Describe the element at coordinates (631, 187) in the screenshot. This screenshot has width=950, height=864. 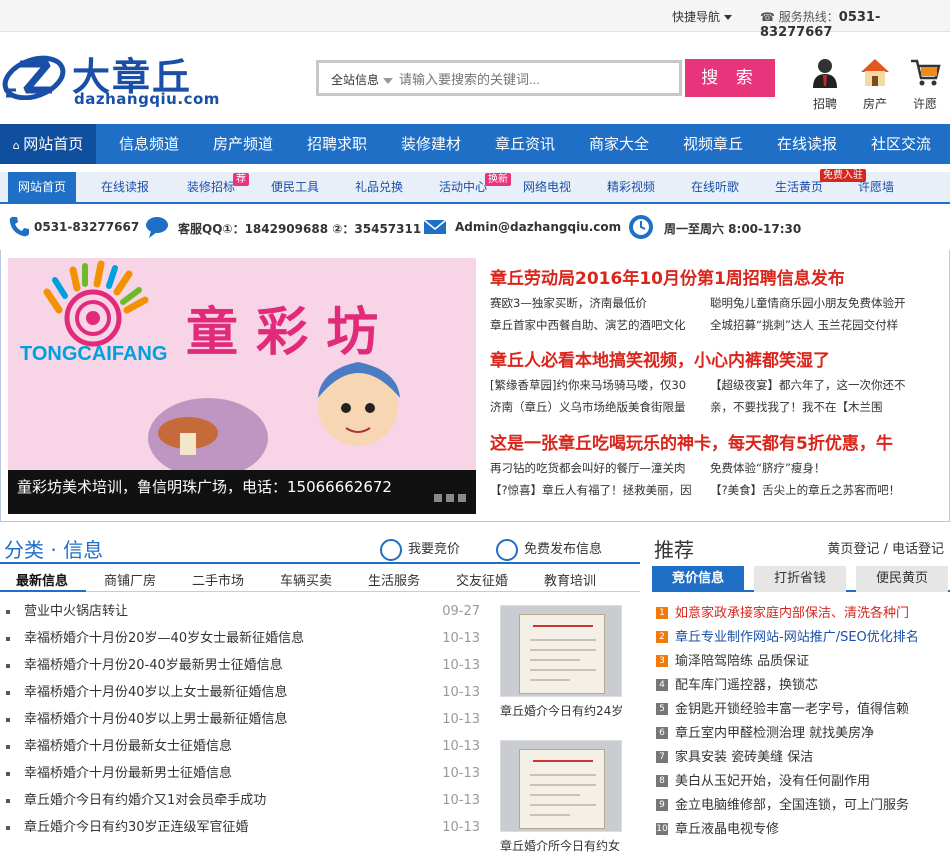
I see `sub-nav-videos: 精彩视频` at that location.